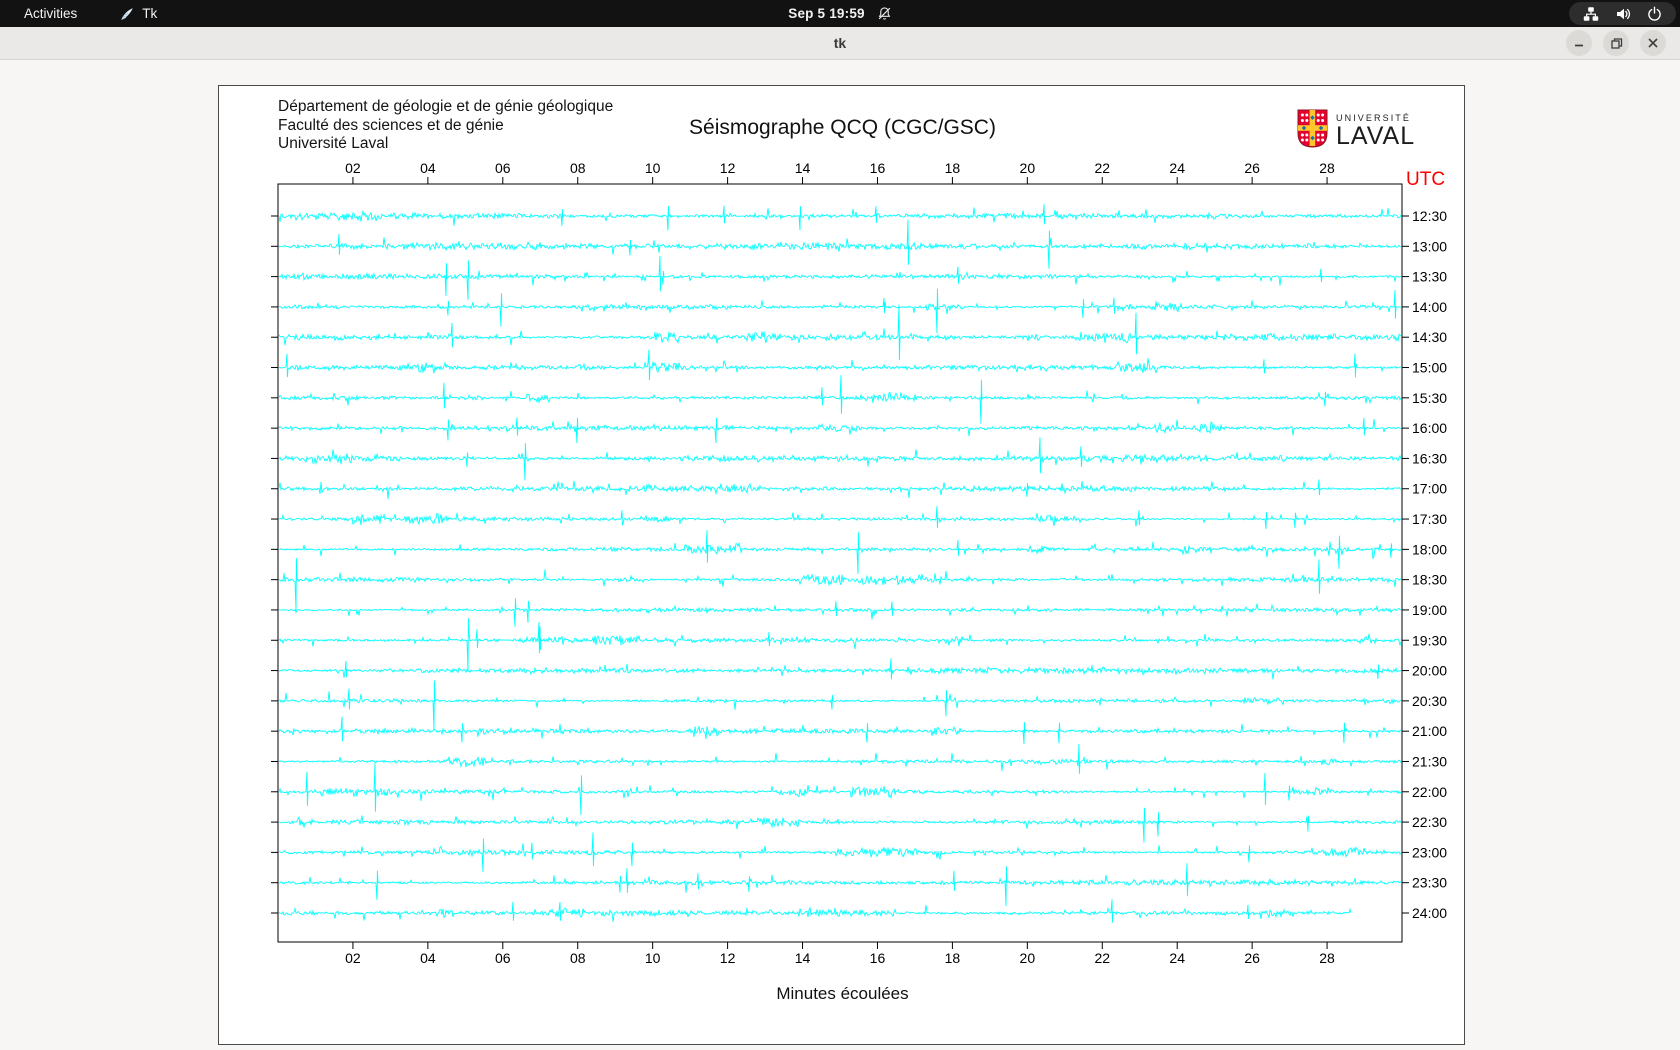  What do you see at coordinates (1653, 43) in the screenshot?
I see `close-button` at bounding box center [1653, 43].